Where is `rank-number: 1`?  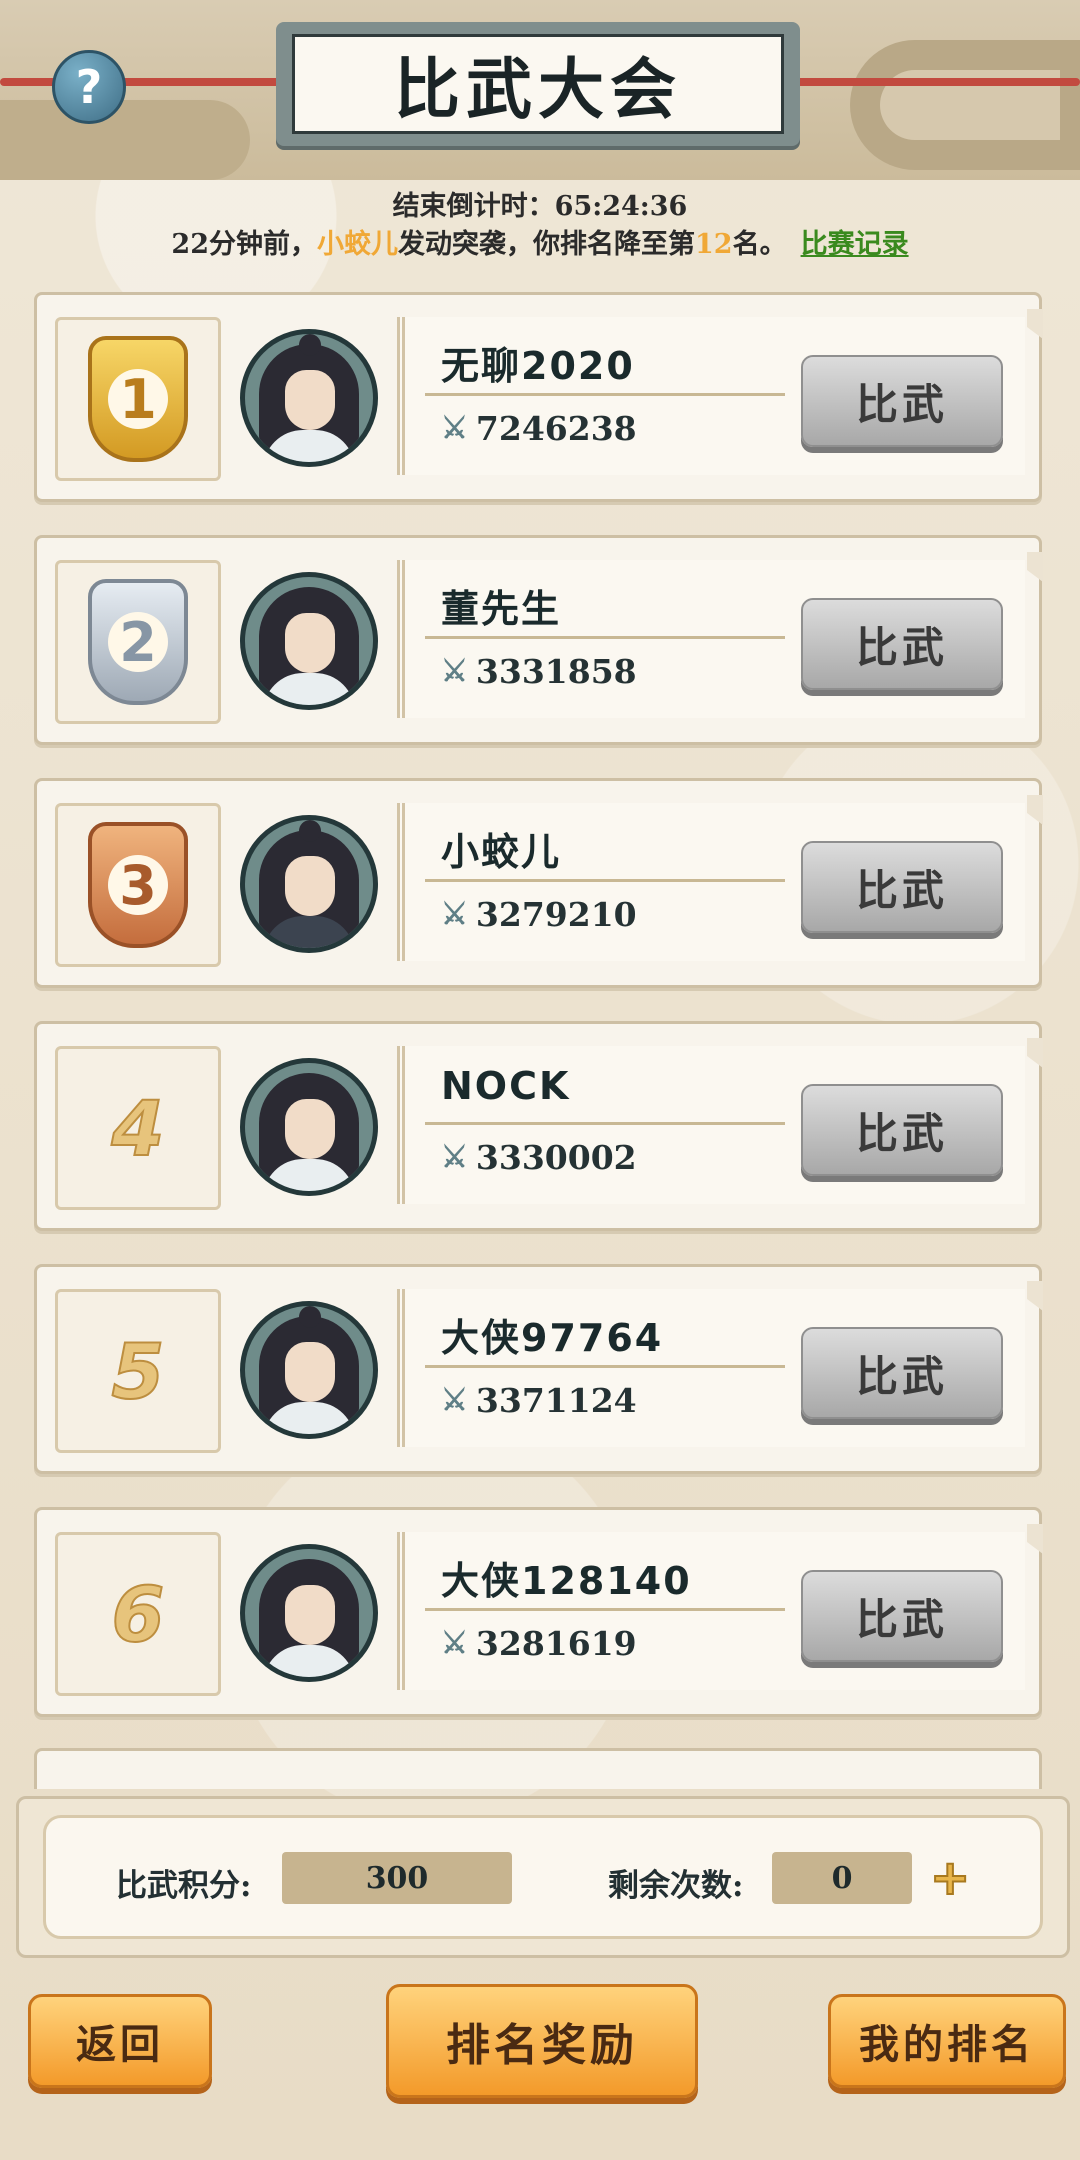
rank-number: 1 is located at coordinates (138, 399).